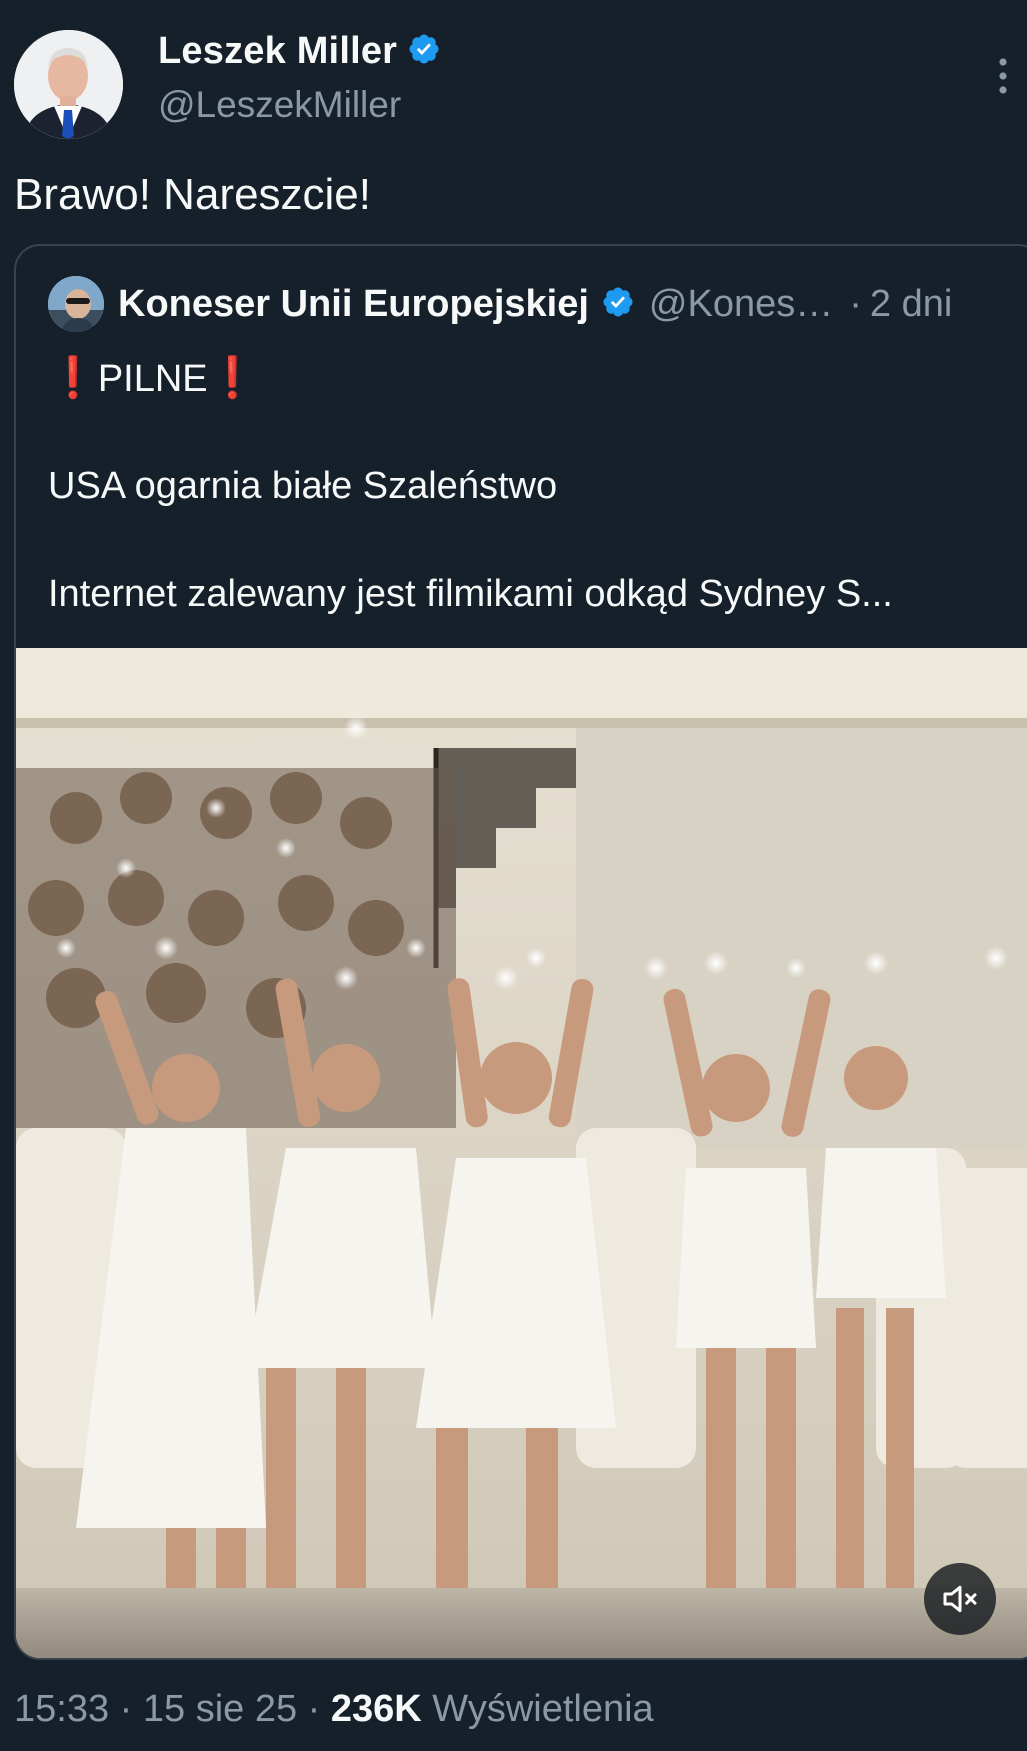 The height and width of the screenshot is (1751, 1027). What do you see at coordinates (279, 105) in the screenshot?
I see `author-handle: @LeszekMiller` at bounding box center [279, 105].